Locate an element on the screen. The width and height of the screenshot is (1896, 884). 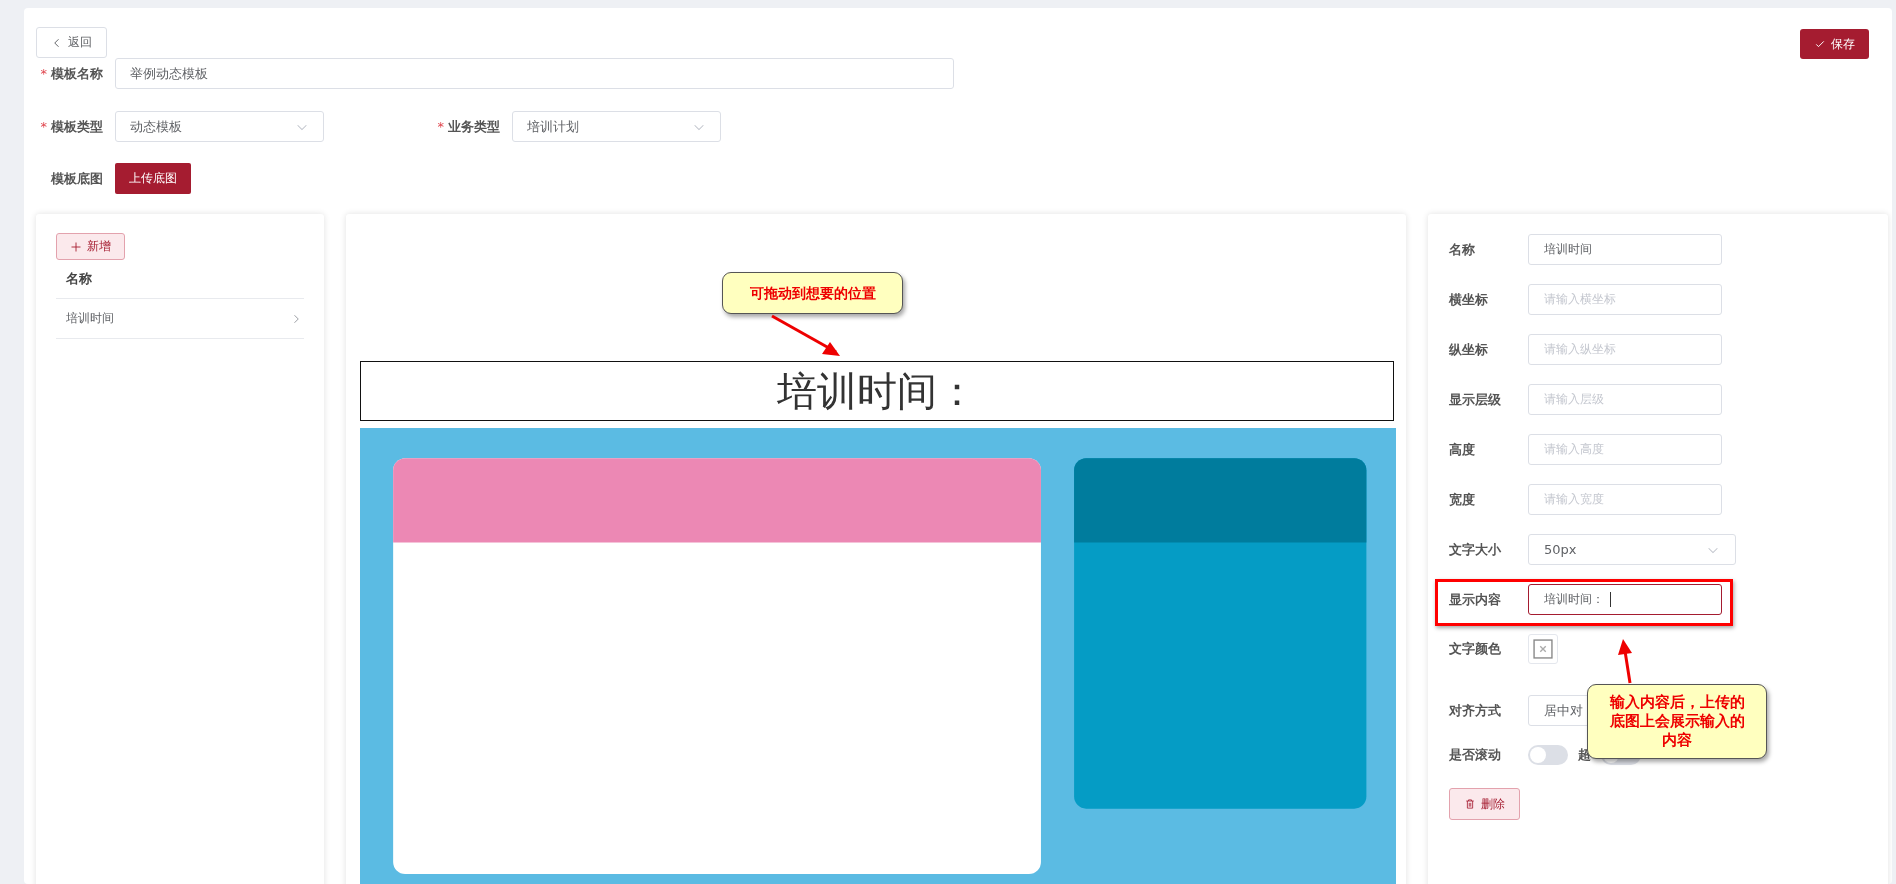
field-label: 对齐方式 is located at coordinates (1475, 710).